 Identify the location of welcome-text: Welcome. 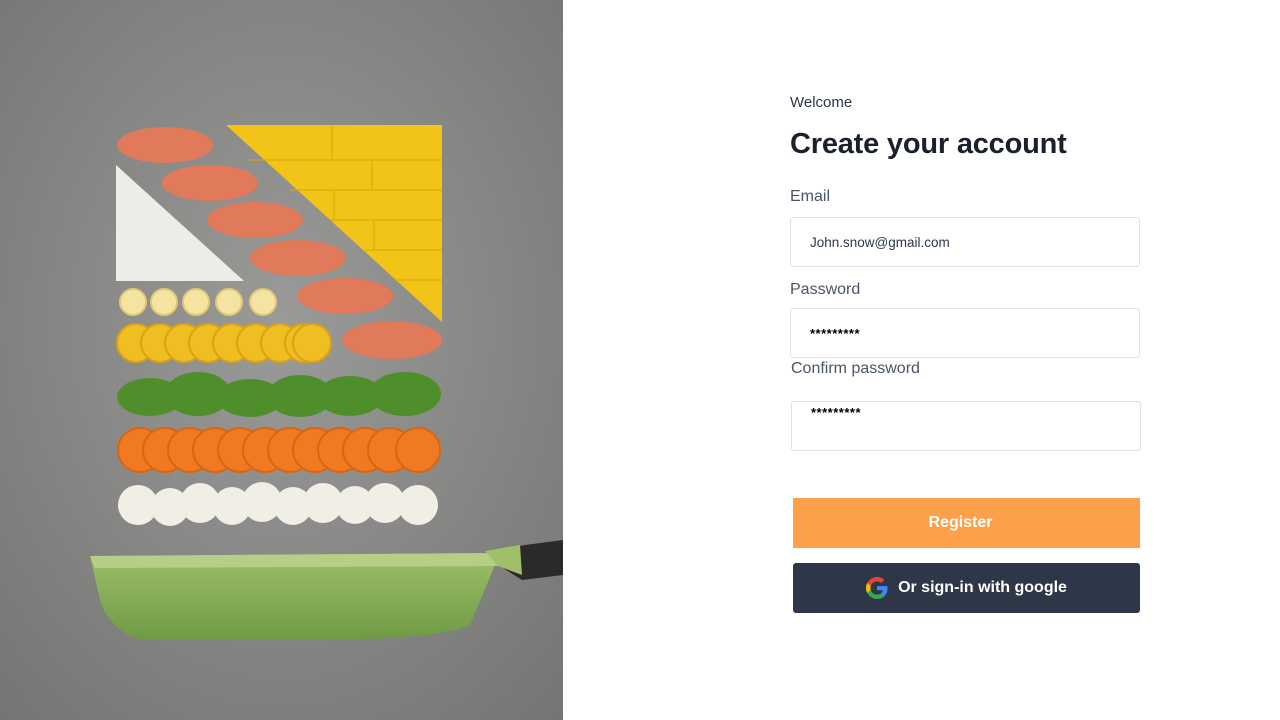
(821, 102).